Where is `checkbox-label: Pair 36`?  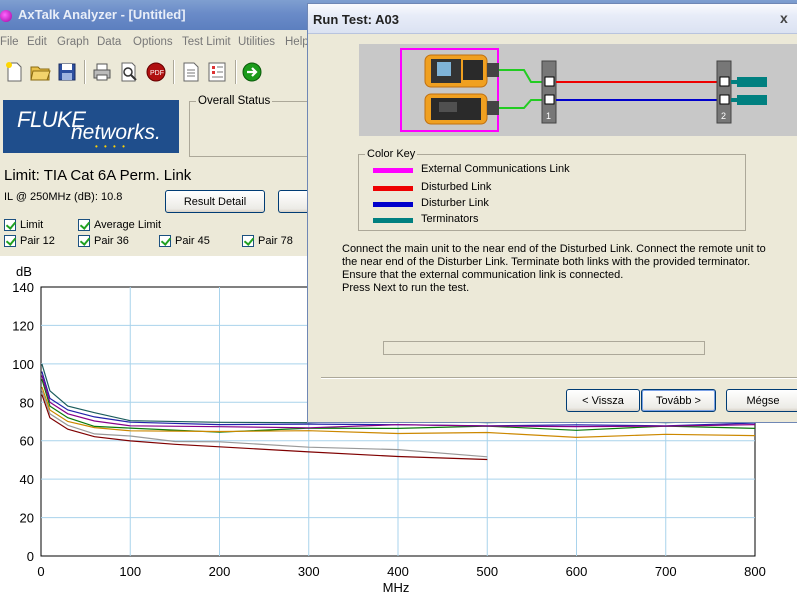
checkbox-label: Pair 36 is located at coordinates (111, 241).